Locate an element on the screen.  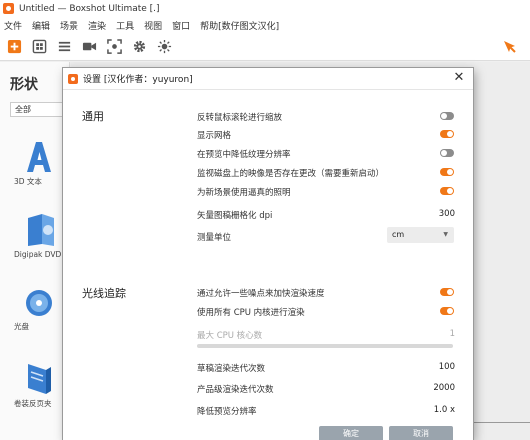
grid-icon is located at coordinates (39, 46).